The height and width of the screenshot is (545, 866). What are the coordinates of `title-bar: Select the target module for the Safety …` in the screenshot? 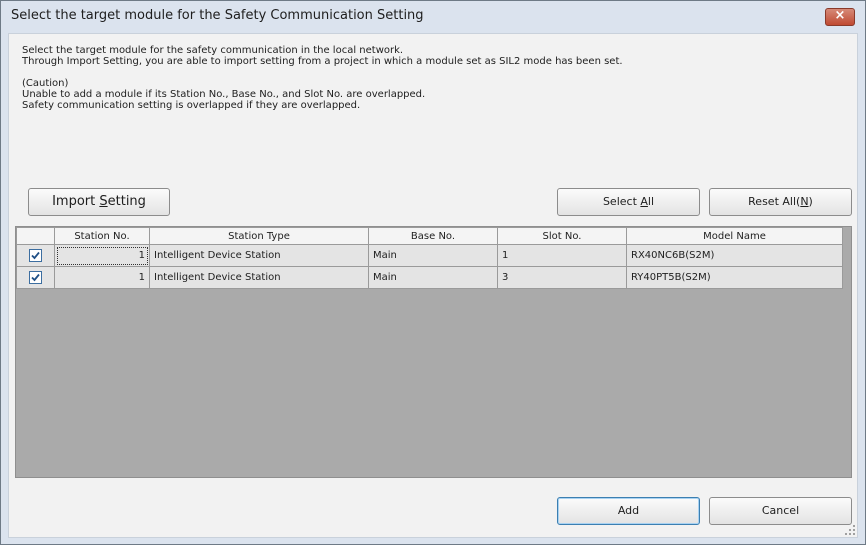 It's located at (433, 17).